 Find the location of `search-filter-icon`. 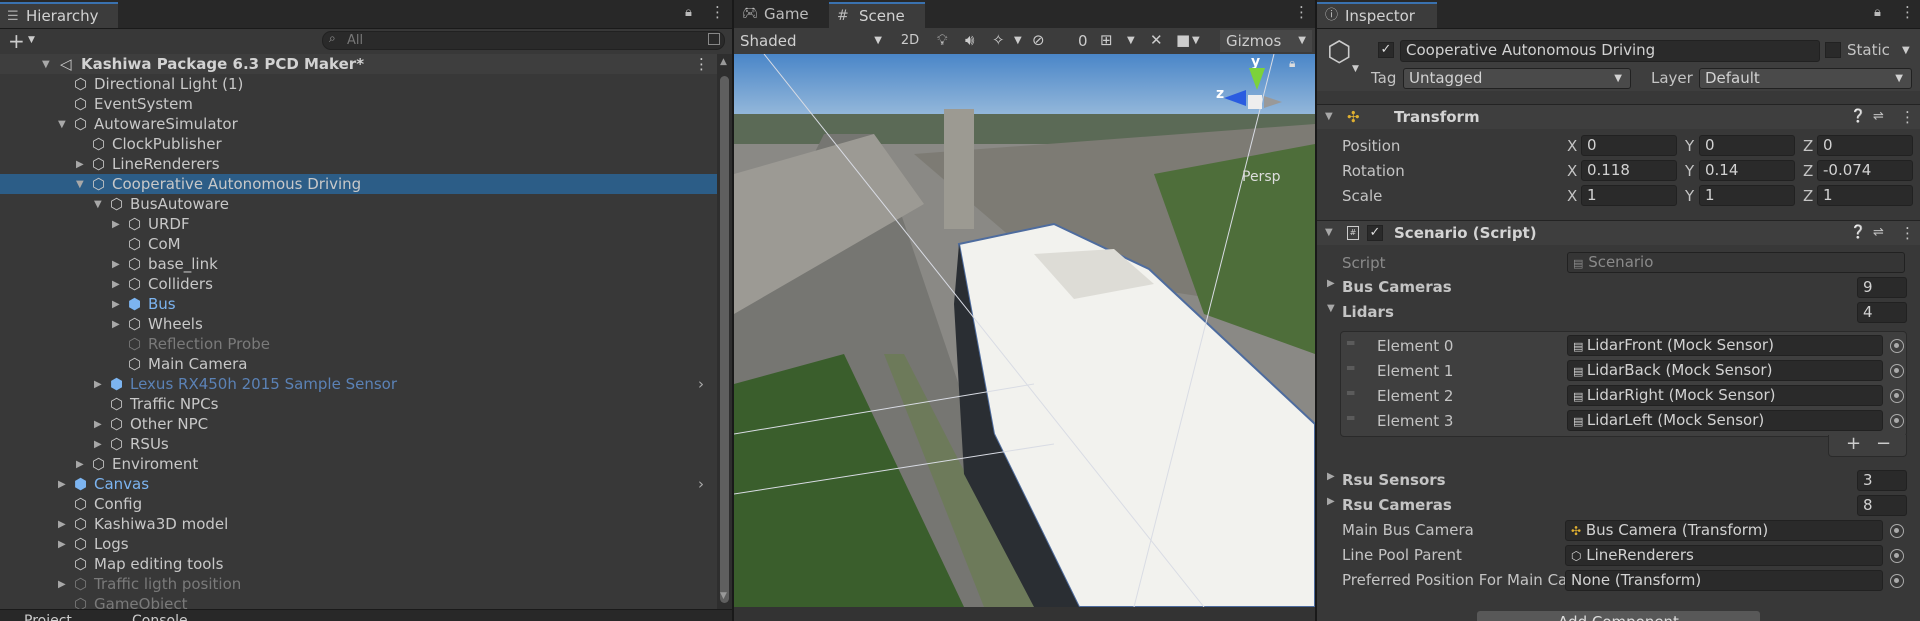

search-filter-icon is located at coordinates (714, 39).